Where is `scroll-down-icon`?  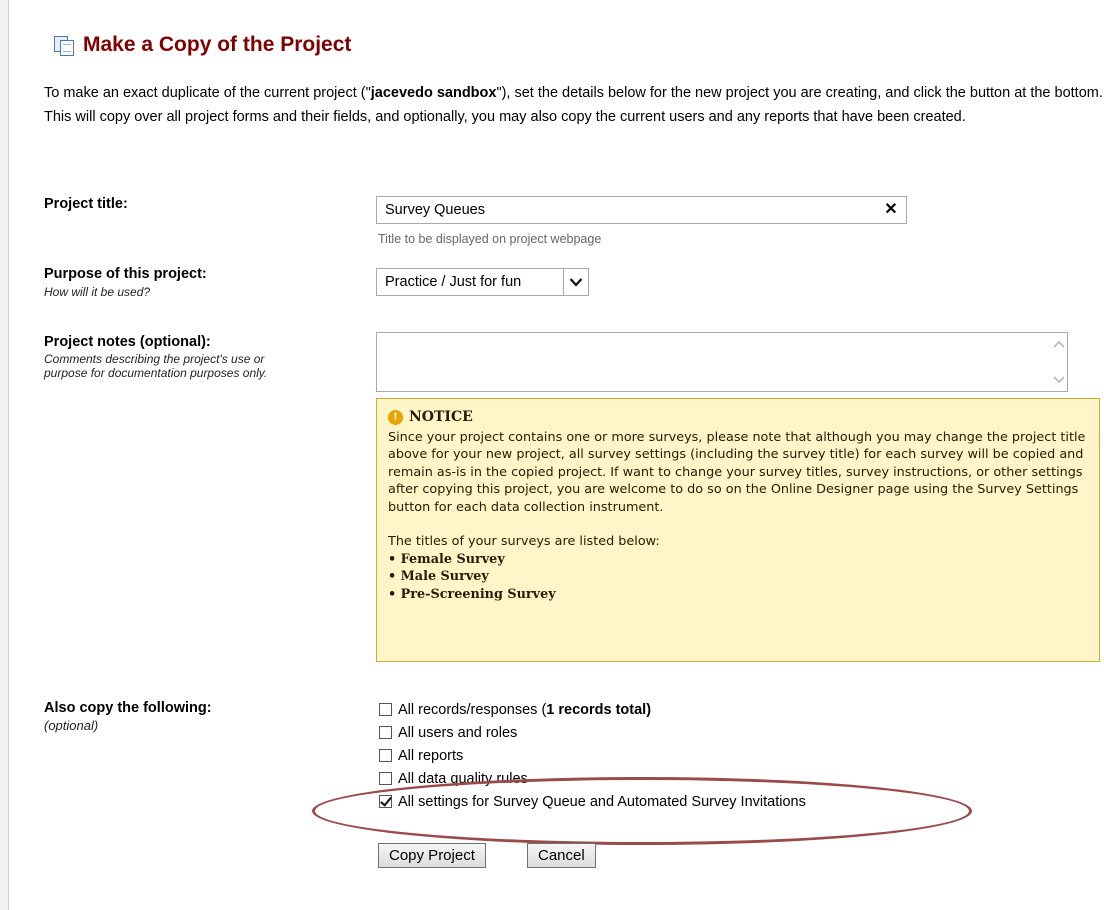 scroll-down-icon is located at coordinates (1058, 380).